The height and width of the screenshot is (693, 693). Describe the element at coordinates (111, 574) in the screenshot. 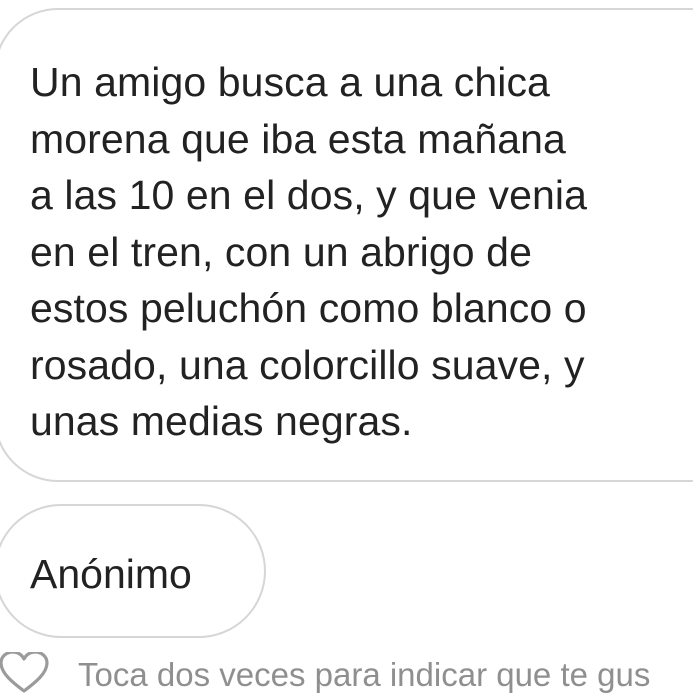

I see `sender-name: Anónimo` at that location.